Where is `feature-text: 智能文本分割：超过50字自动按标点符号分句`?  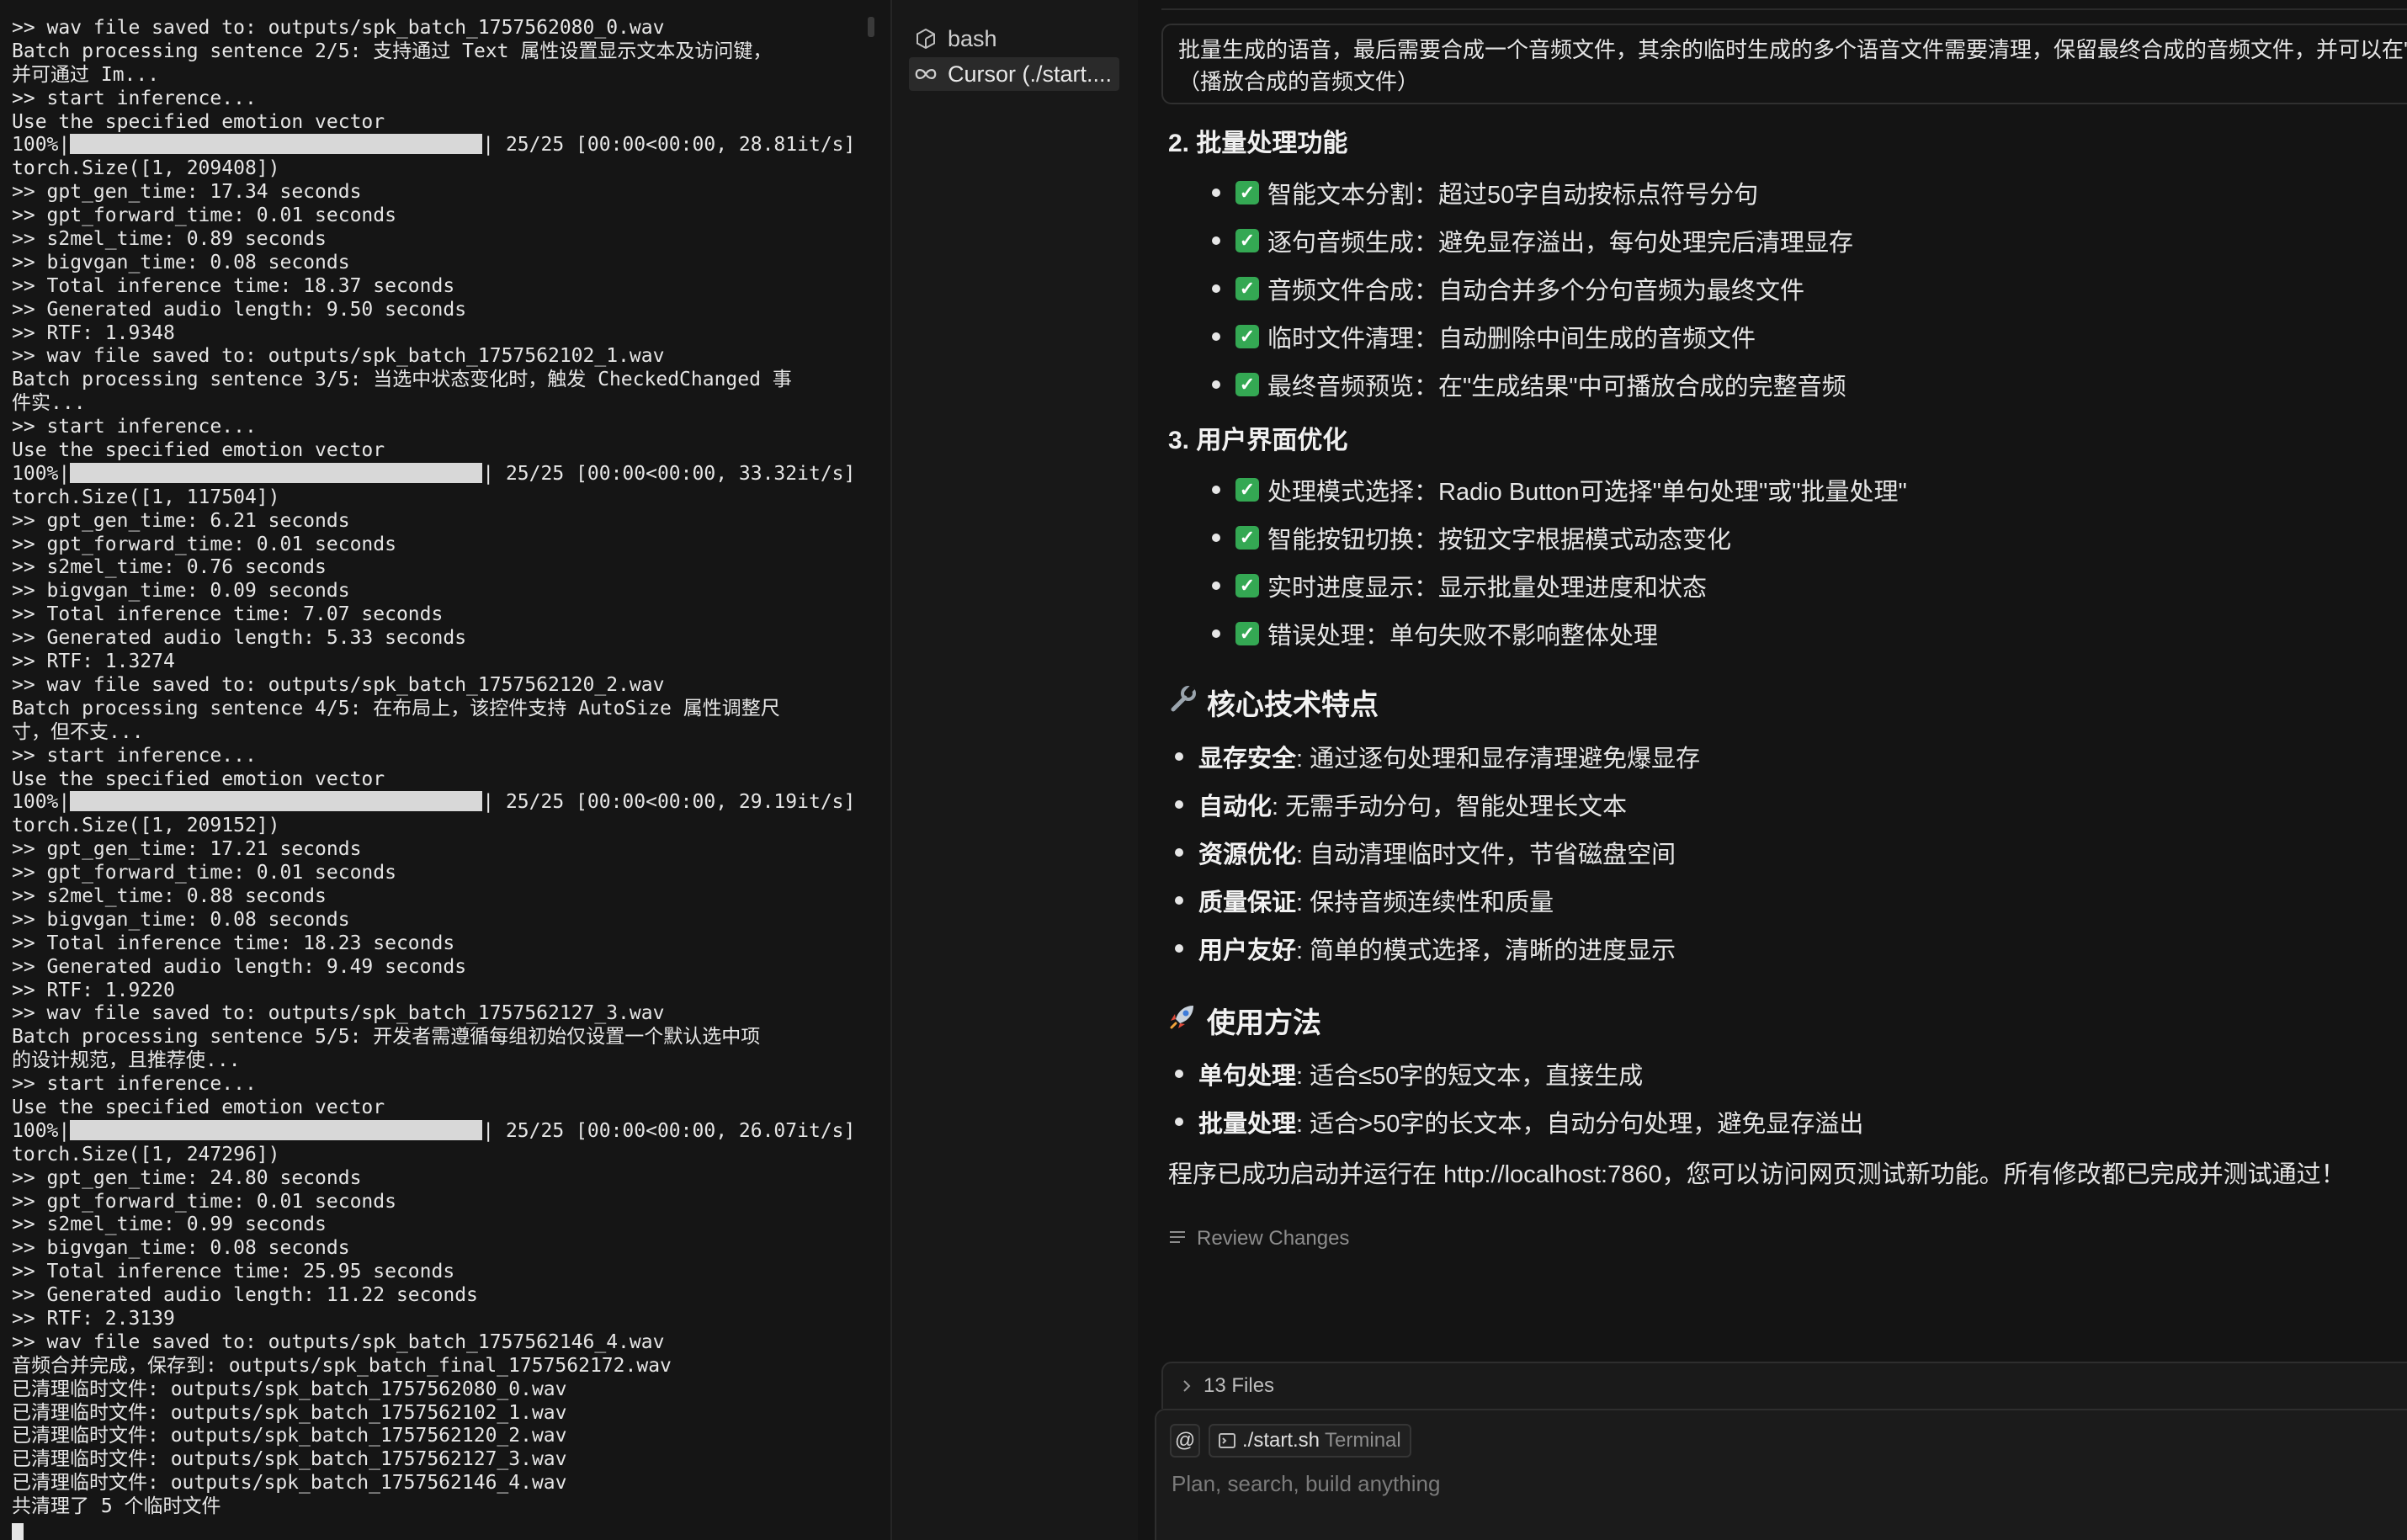 feature-text: 智能文本分割：超过50字自动按标点符号分句 is located at coordinates (1513, 195).